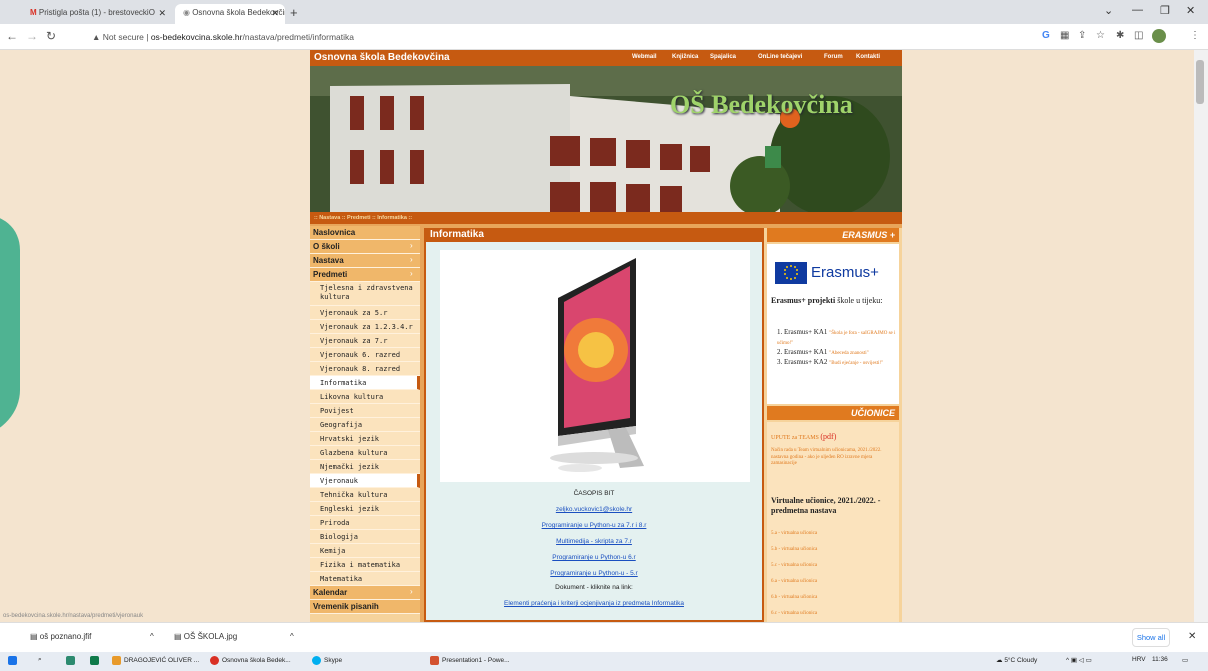 This screenshot has height=671, width=1208. I want to click on project-name: Erasmus+ KA1, so click(806, 352).